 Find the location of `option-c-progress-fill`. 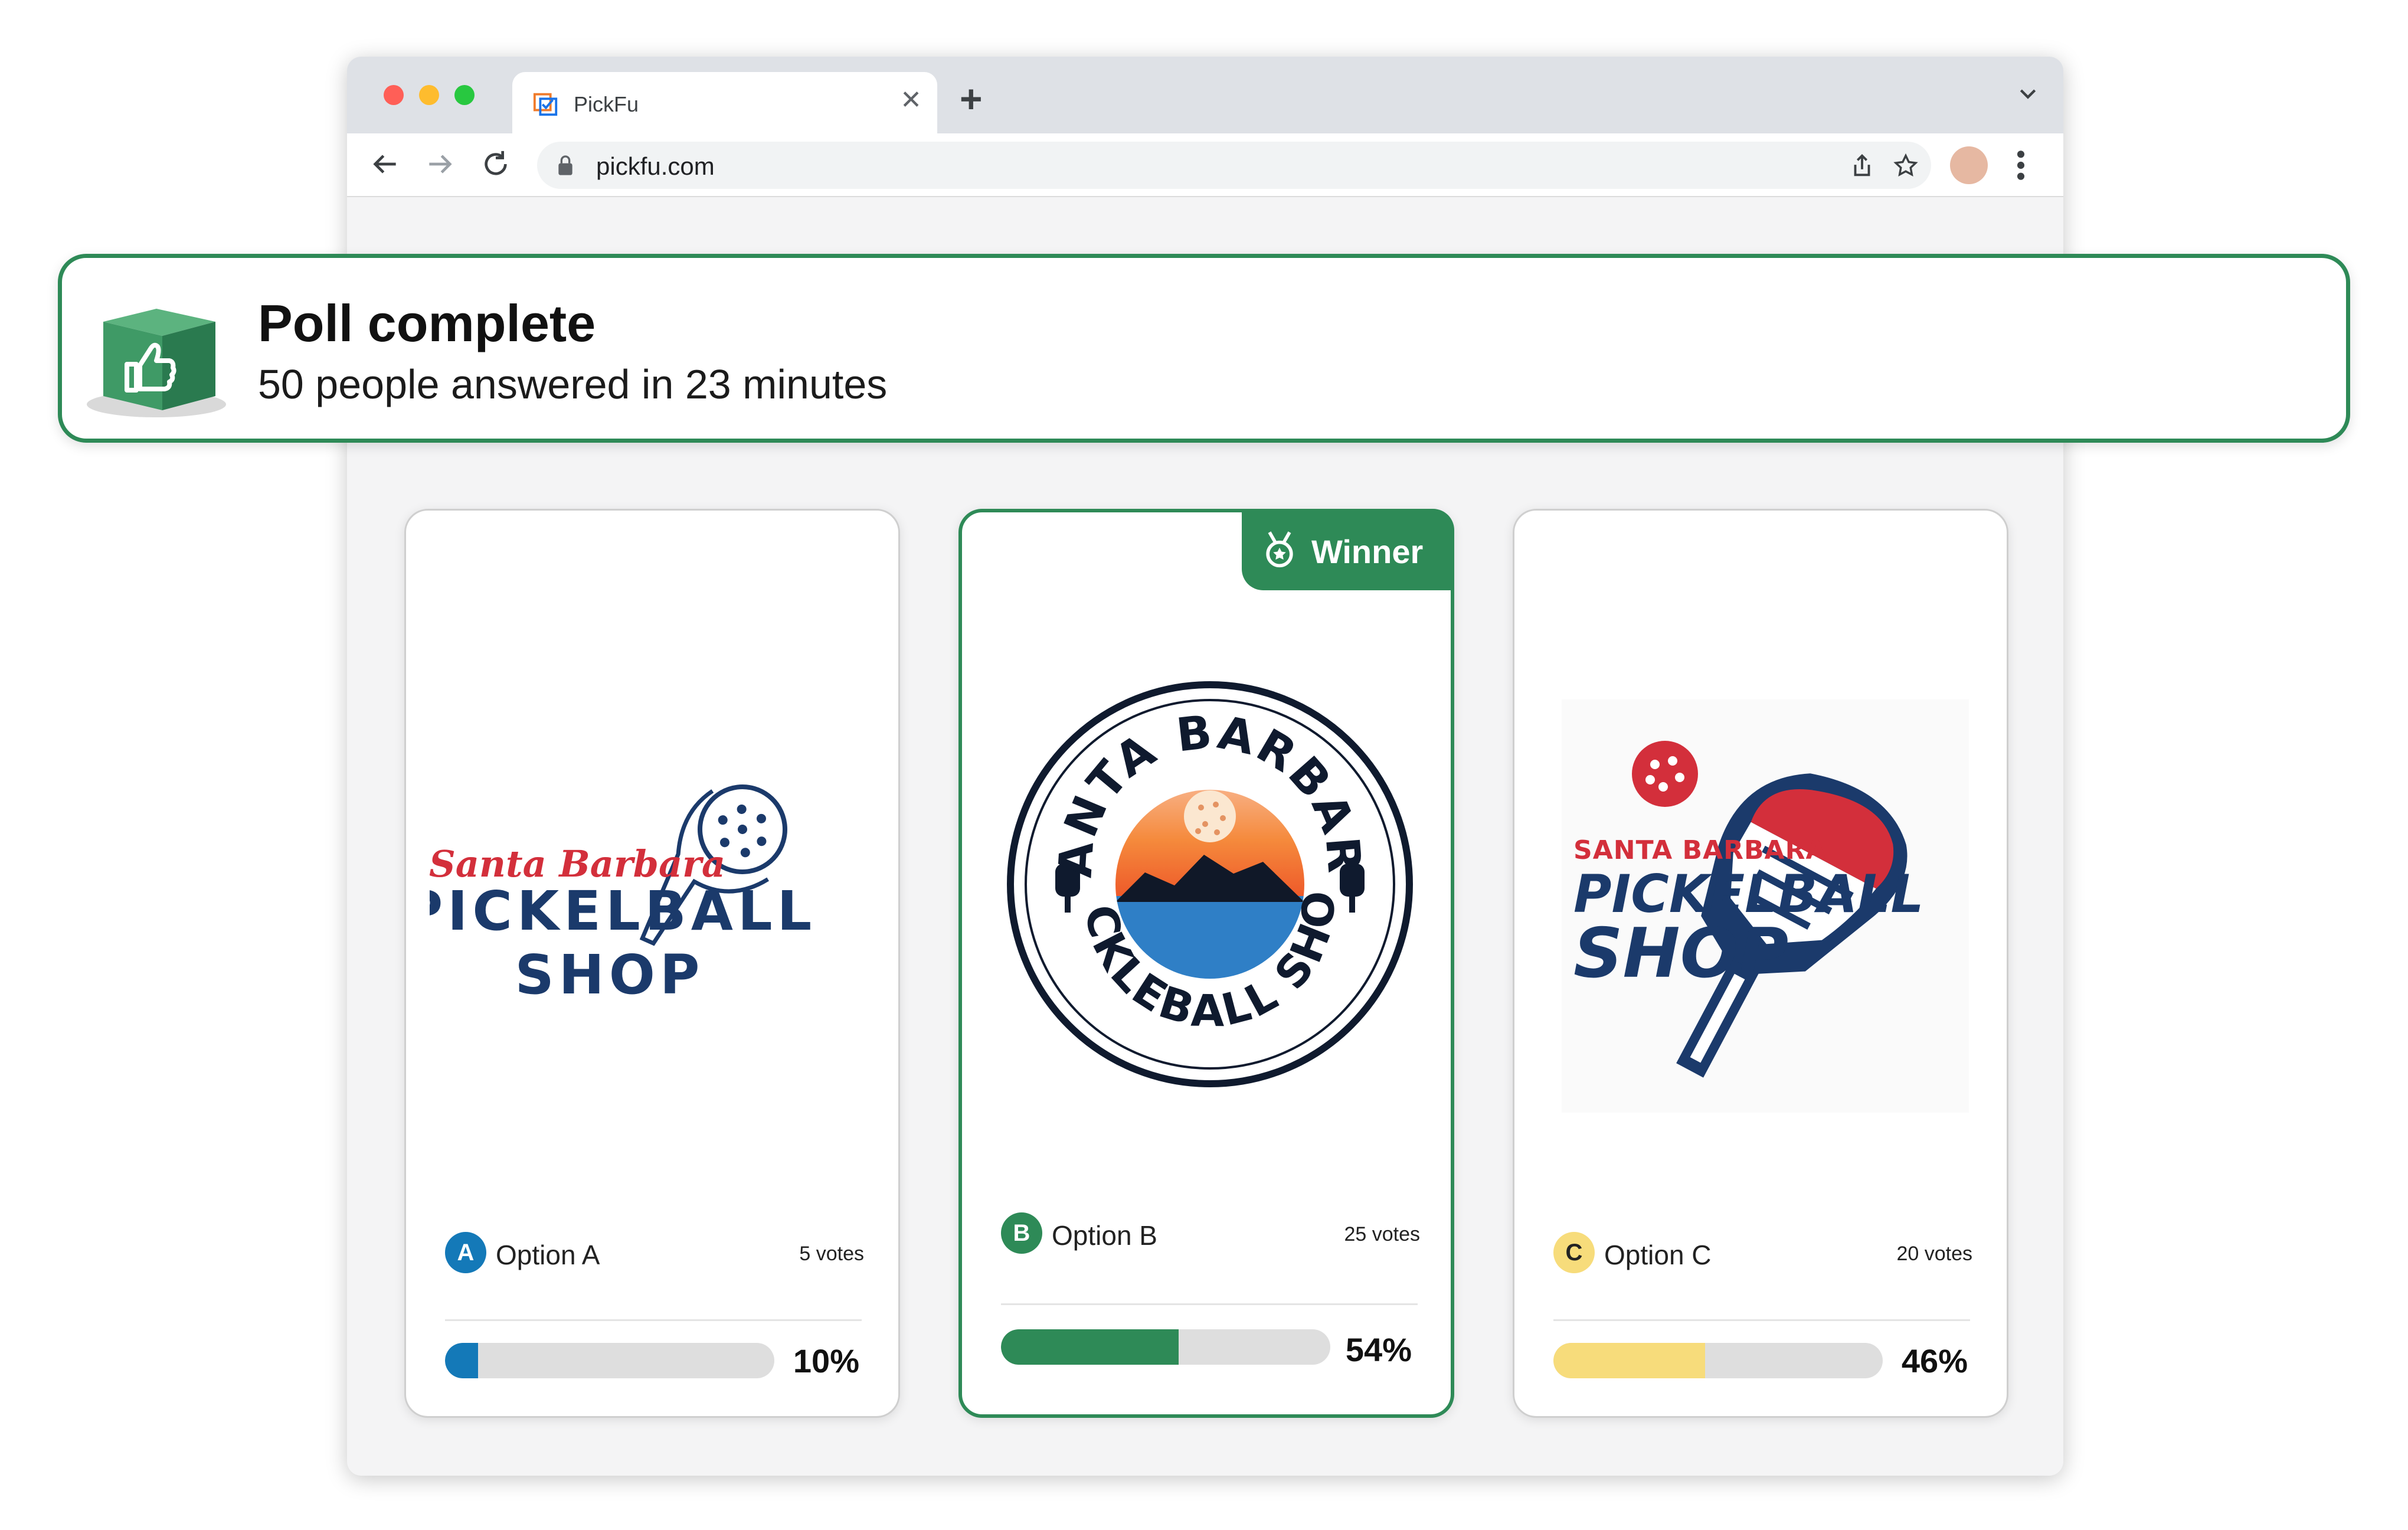

option-c-progress-fill is located at coordinates (1629, 1360).